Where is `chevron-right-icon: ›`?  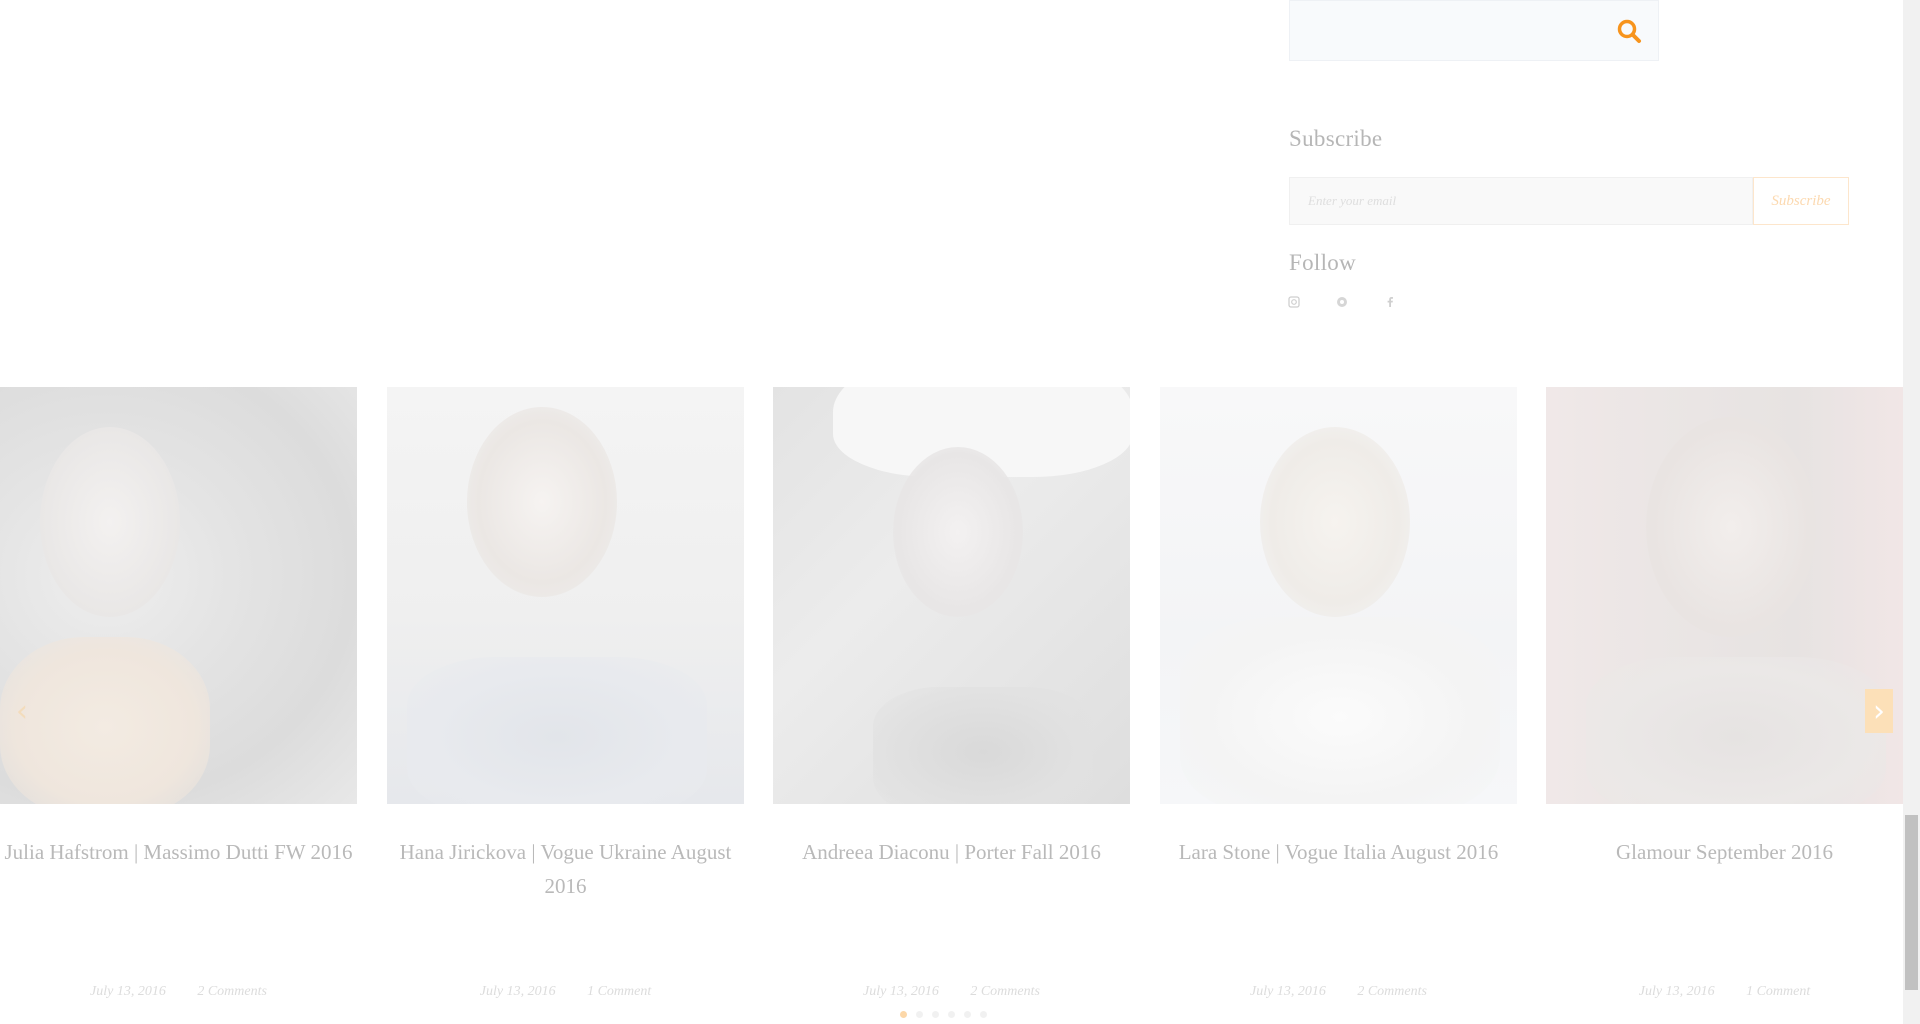 chevron-right-icon: › is located at coordinates (1879, 711).